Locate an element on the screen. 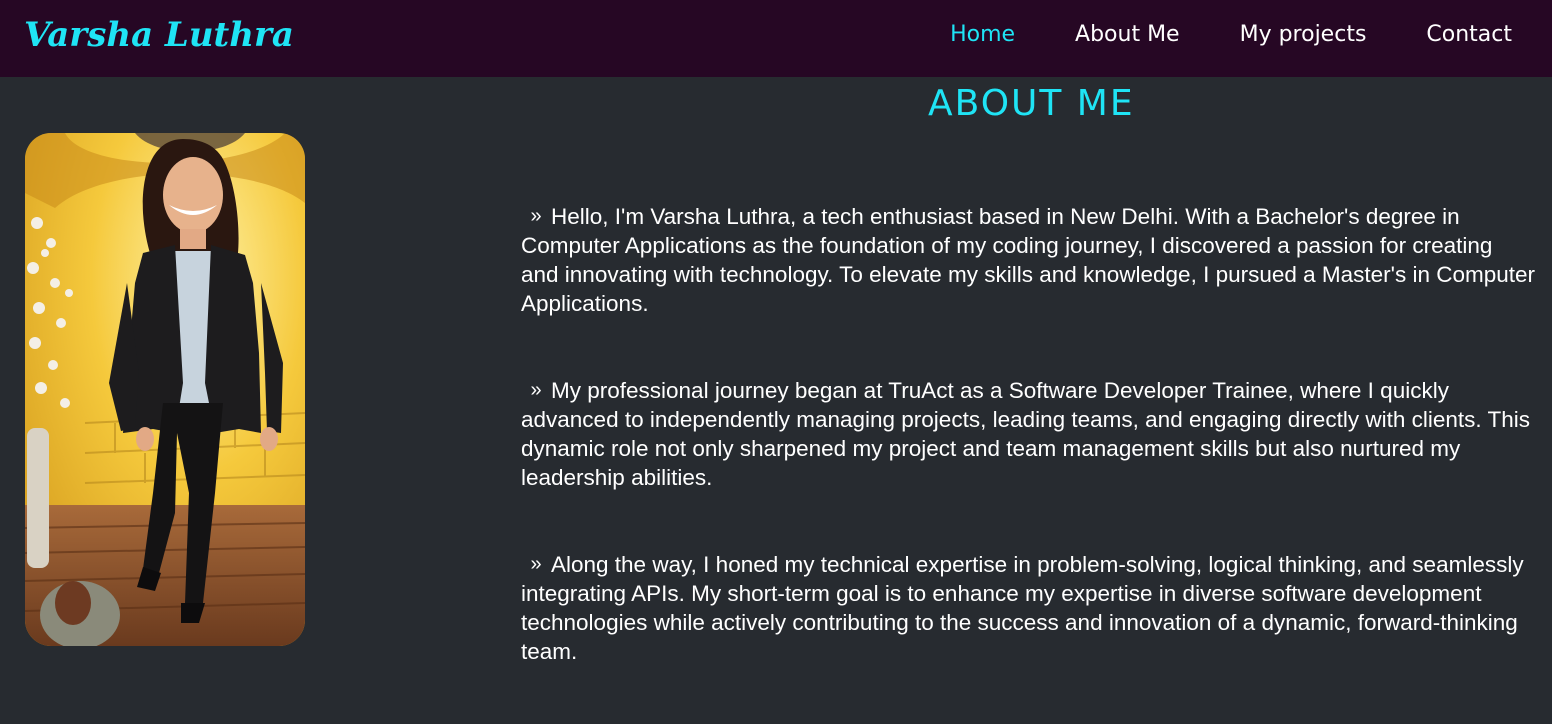 The image size is (1552, 724). site-logo: Varsha Luthra is located at coordinates (159, 35).